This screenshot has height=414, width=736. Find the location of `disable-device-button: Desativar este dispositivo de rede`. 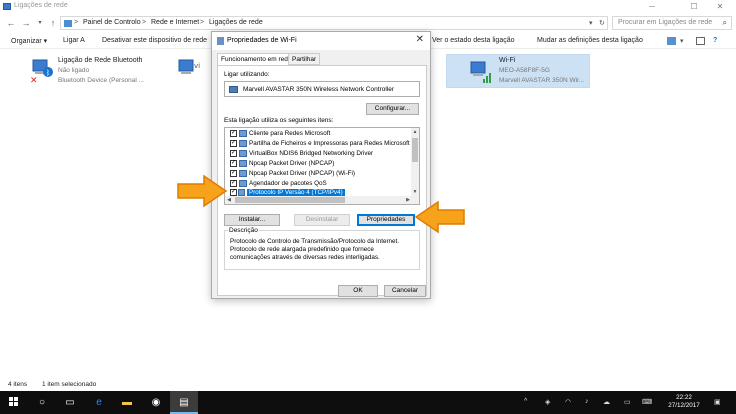

disable-device-button: Desativar este dispositivo de rede is located at coordinates (154, 40).